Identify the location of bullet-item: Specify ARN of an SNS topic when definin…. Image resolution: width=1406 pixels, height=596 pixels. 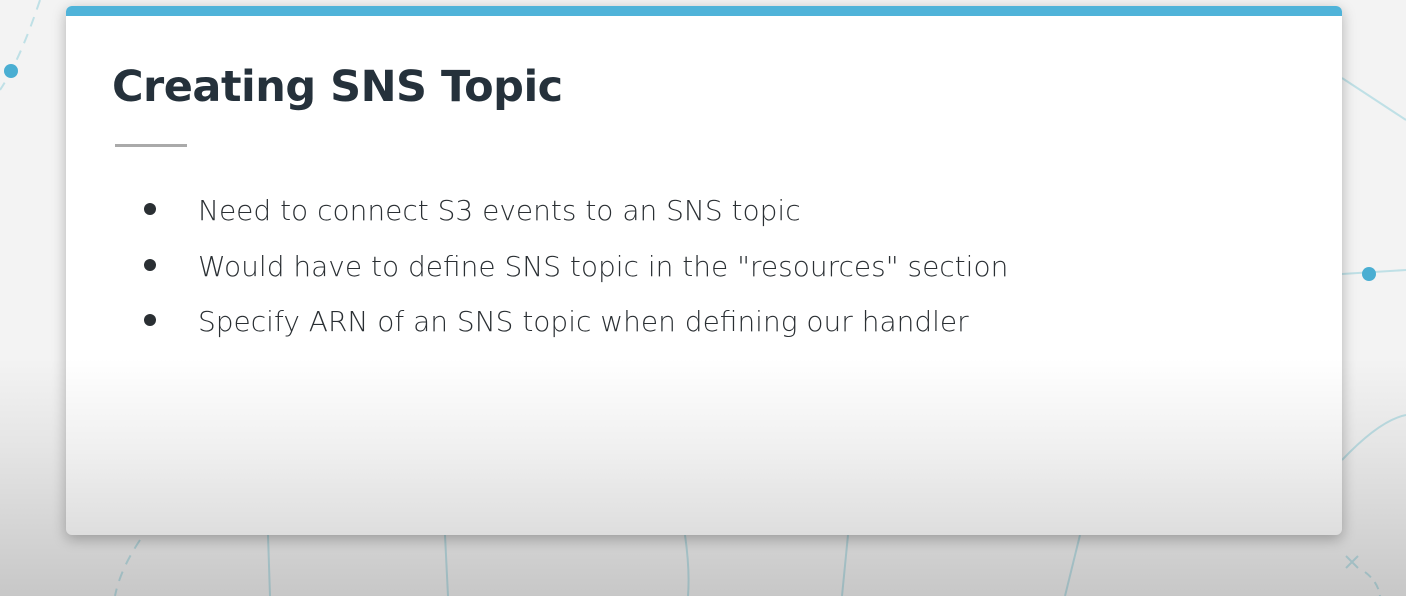
(576, 333).